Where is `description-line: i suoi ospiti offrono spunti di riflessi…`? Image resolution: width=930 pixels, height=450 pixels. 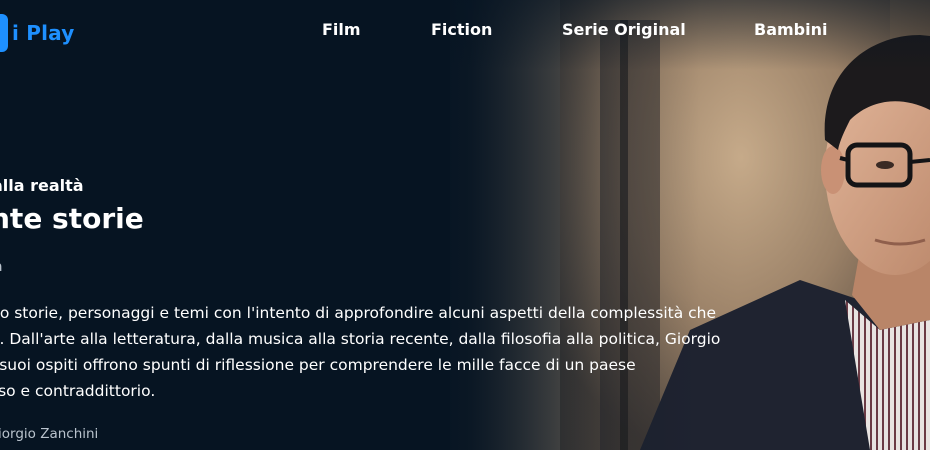 description-line: i suoi ospiti offrono spunti di riflessi… is located at coordinates (318, 365).